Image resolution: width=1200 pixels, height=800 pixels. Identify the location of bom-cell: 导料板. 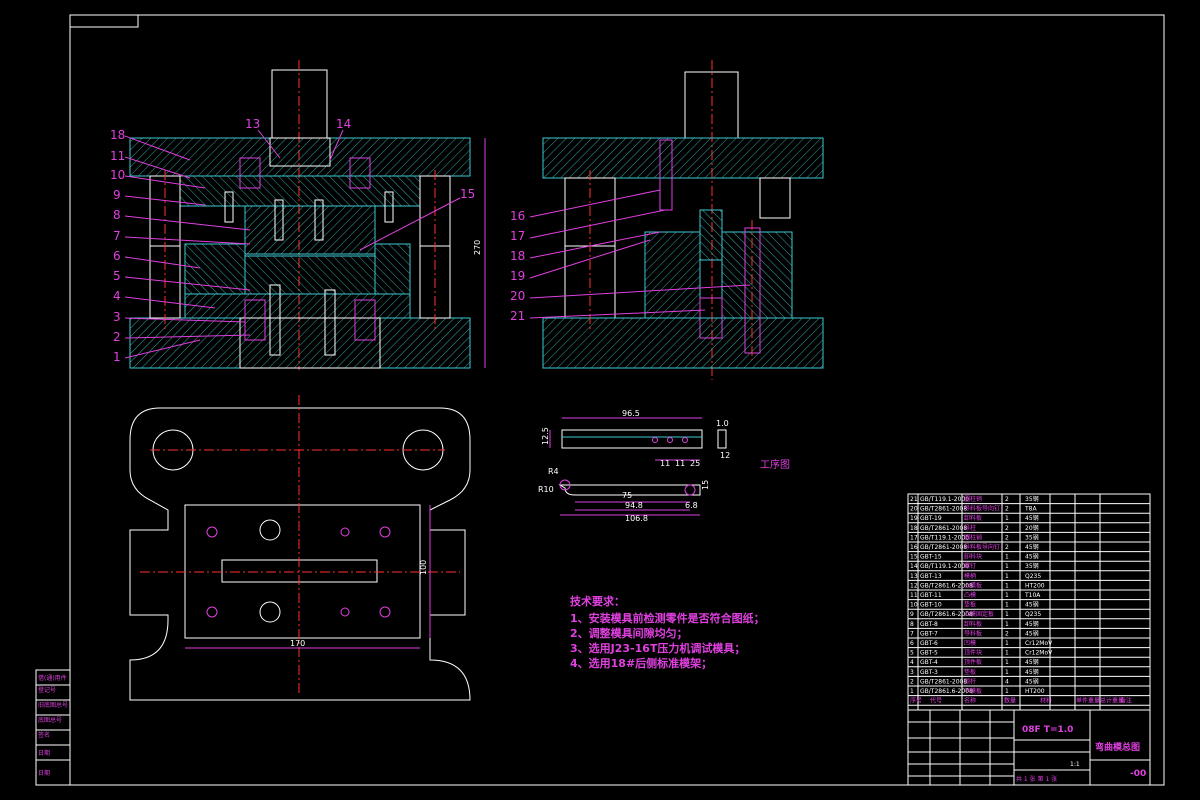
(973, 633).